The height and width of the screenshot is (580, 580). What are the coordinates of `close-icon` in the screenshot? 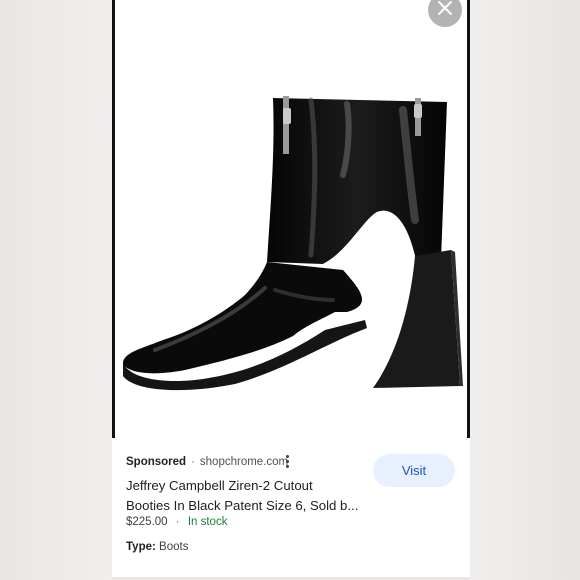 It's located at (445, 10).